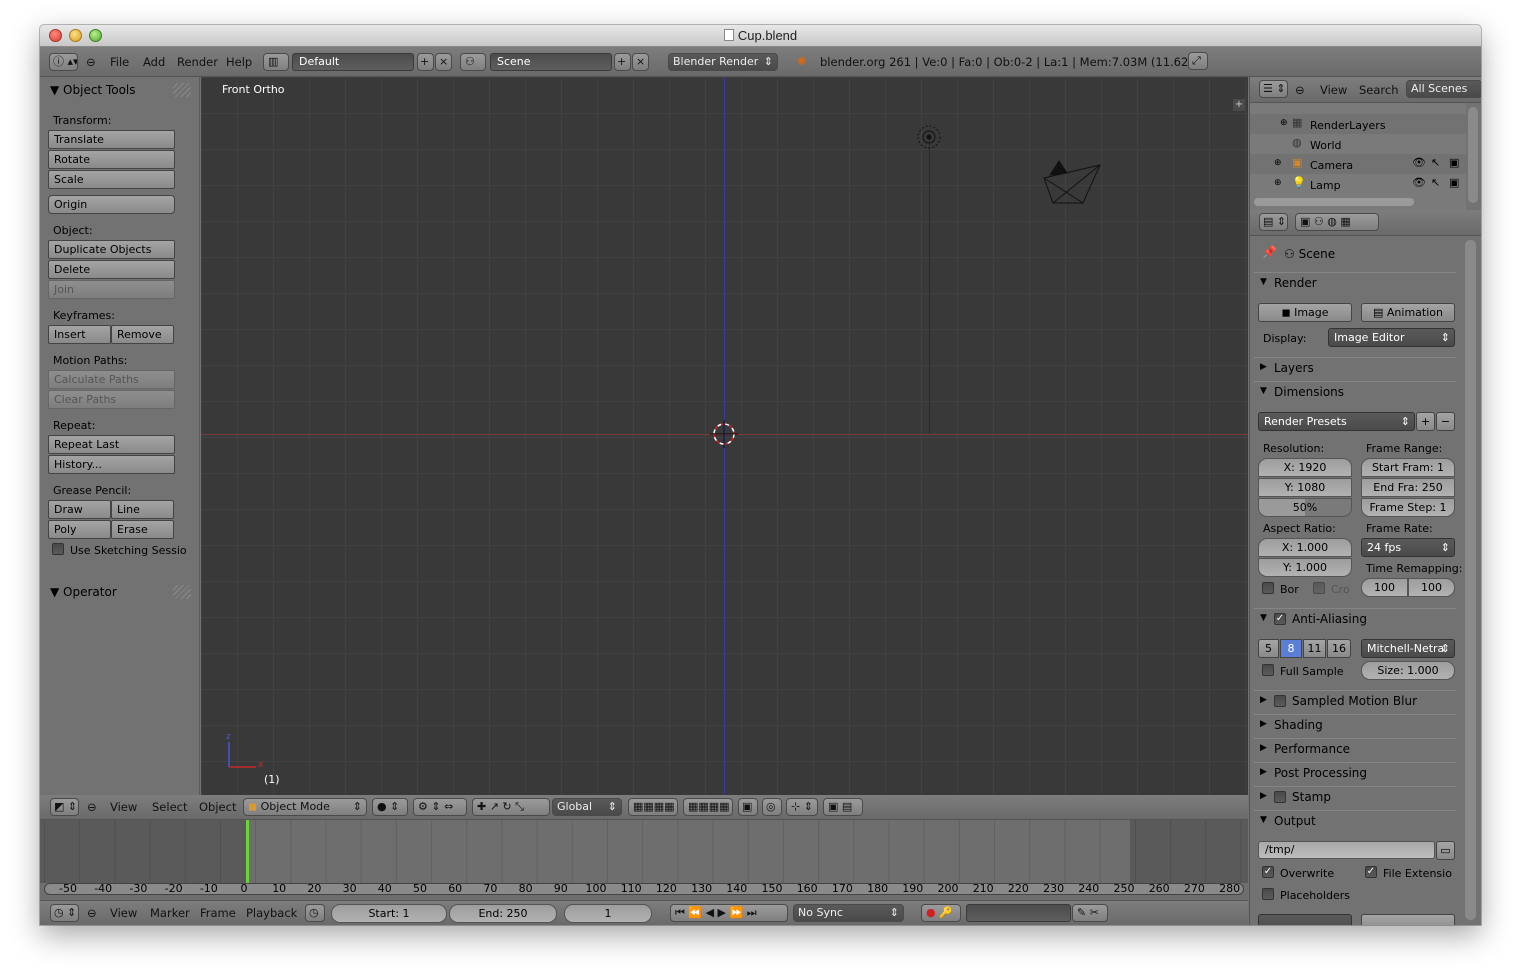  I want to click on collapse-menu-icon: ⊖, so click(92, 807).